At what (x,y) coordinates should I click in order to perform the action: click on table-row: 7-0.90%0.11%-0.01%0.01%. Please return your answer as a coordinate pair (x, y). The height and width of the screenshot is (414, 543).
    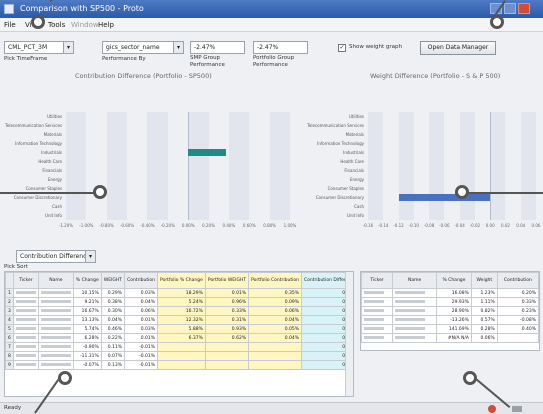
    Looking at the image, I should click on (179, 347).